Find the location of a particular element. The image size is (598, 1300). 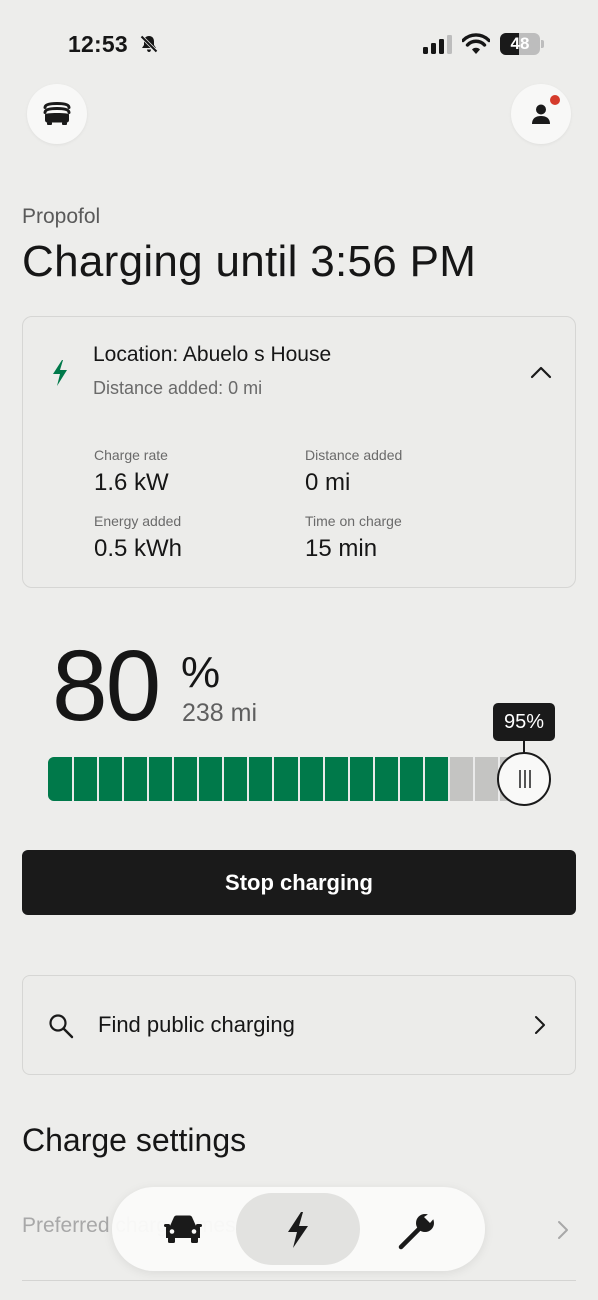

stat-label: Time on charge is located at coordinates (353, 521).